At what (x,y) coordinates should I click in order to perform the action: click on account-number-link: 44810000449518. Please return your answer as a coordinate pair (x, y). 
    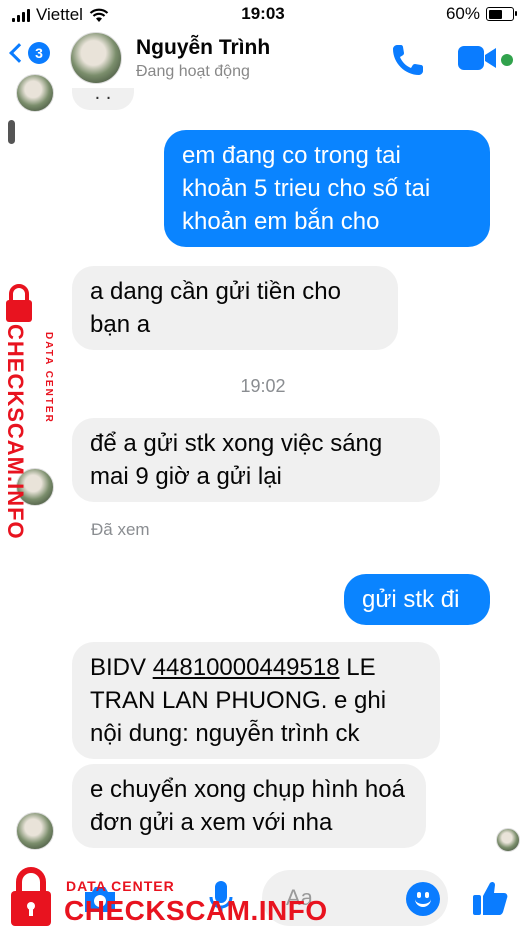
    Looking at the image, I should click on (246, 667).